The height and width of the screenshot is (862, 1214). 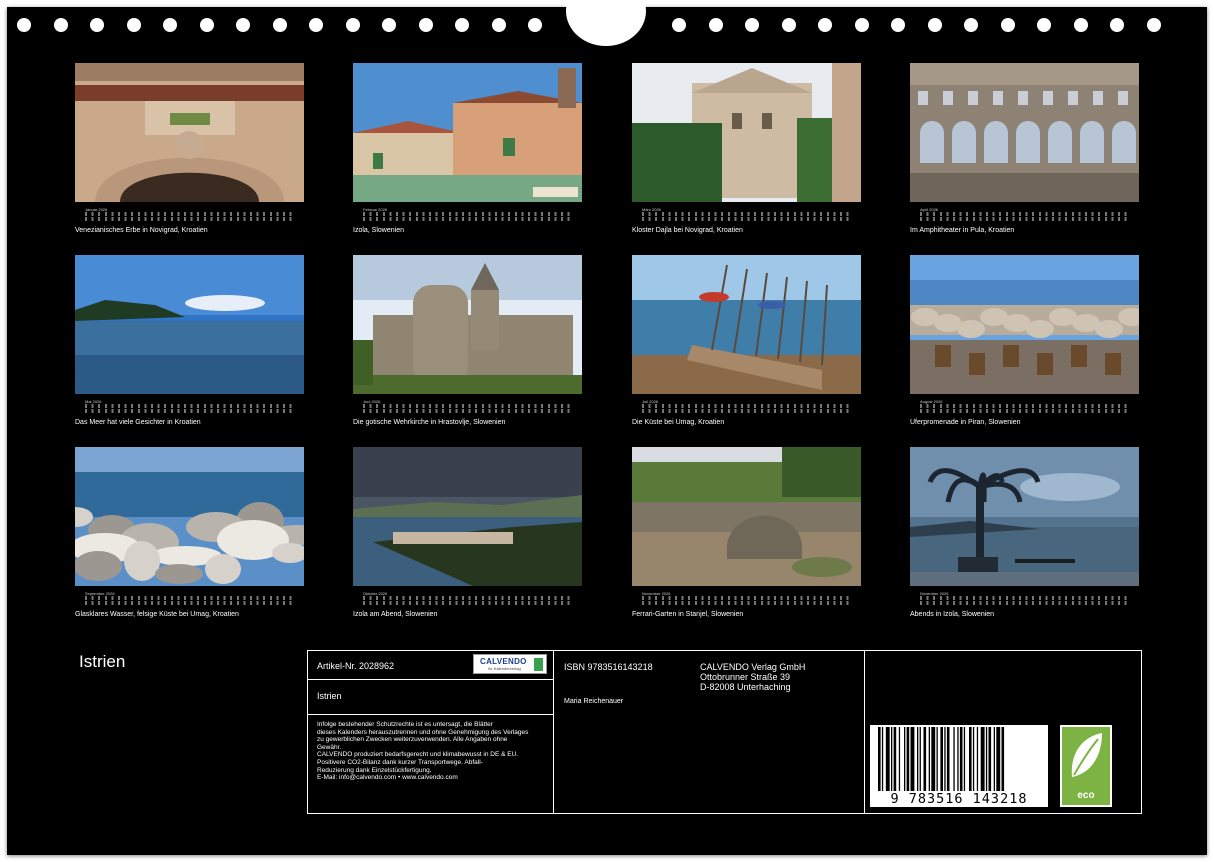 I want to click on publisher-name: CALVENDO Verlag GmbH, so click(x=753, y=667).